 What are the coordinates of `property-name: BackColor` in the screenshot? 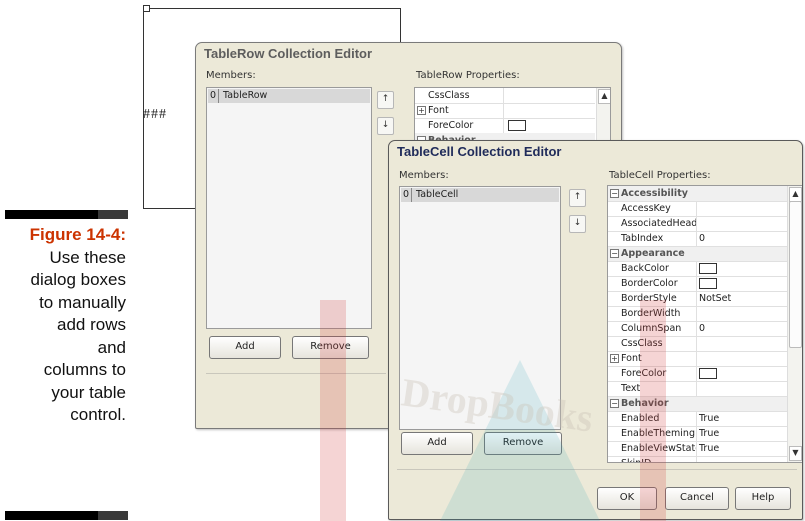 It's located at (652, 268).